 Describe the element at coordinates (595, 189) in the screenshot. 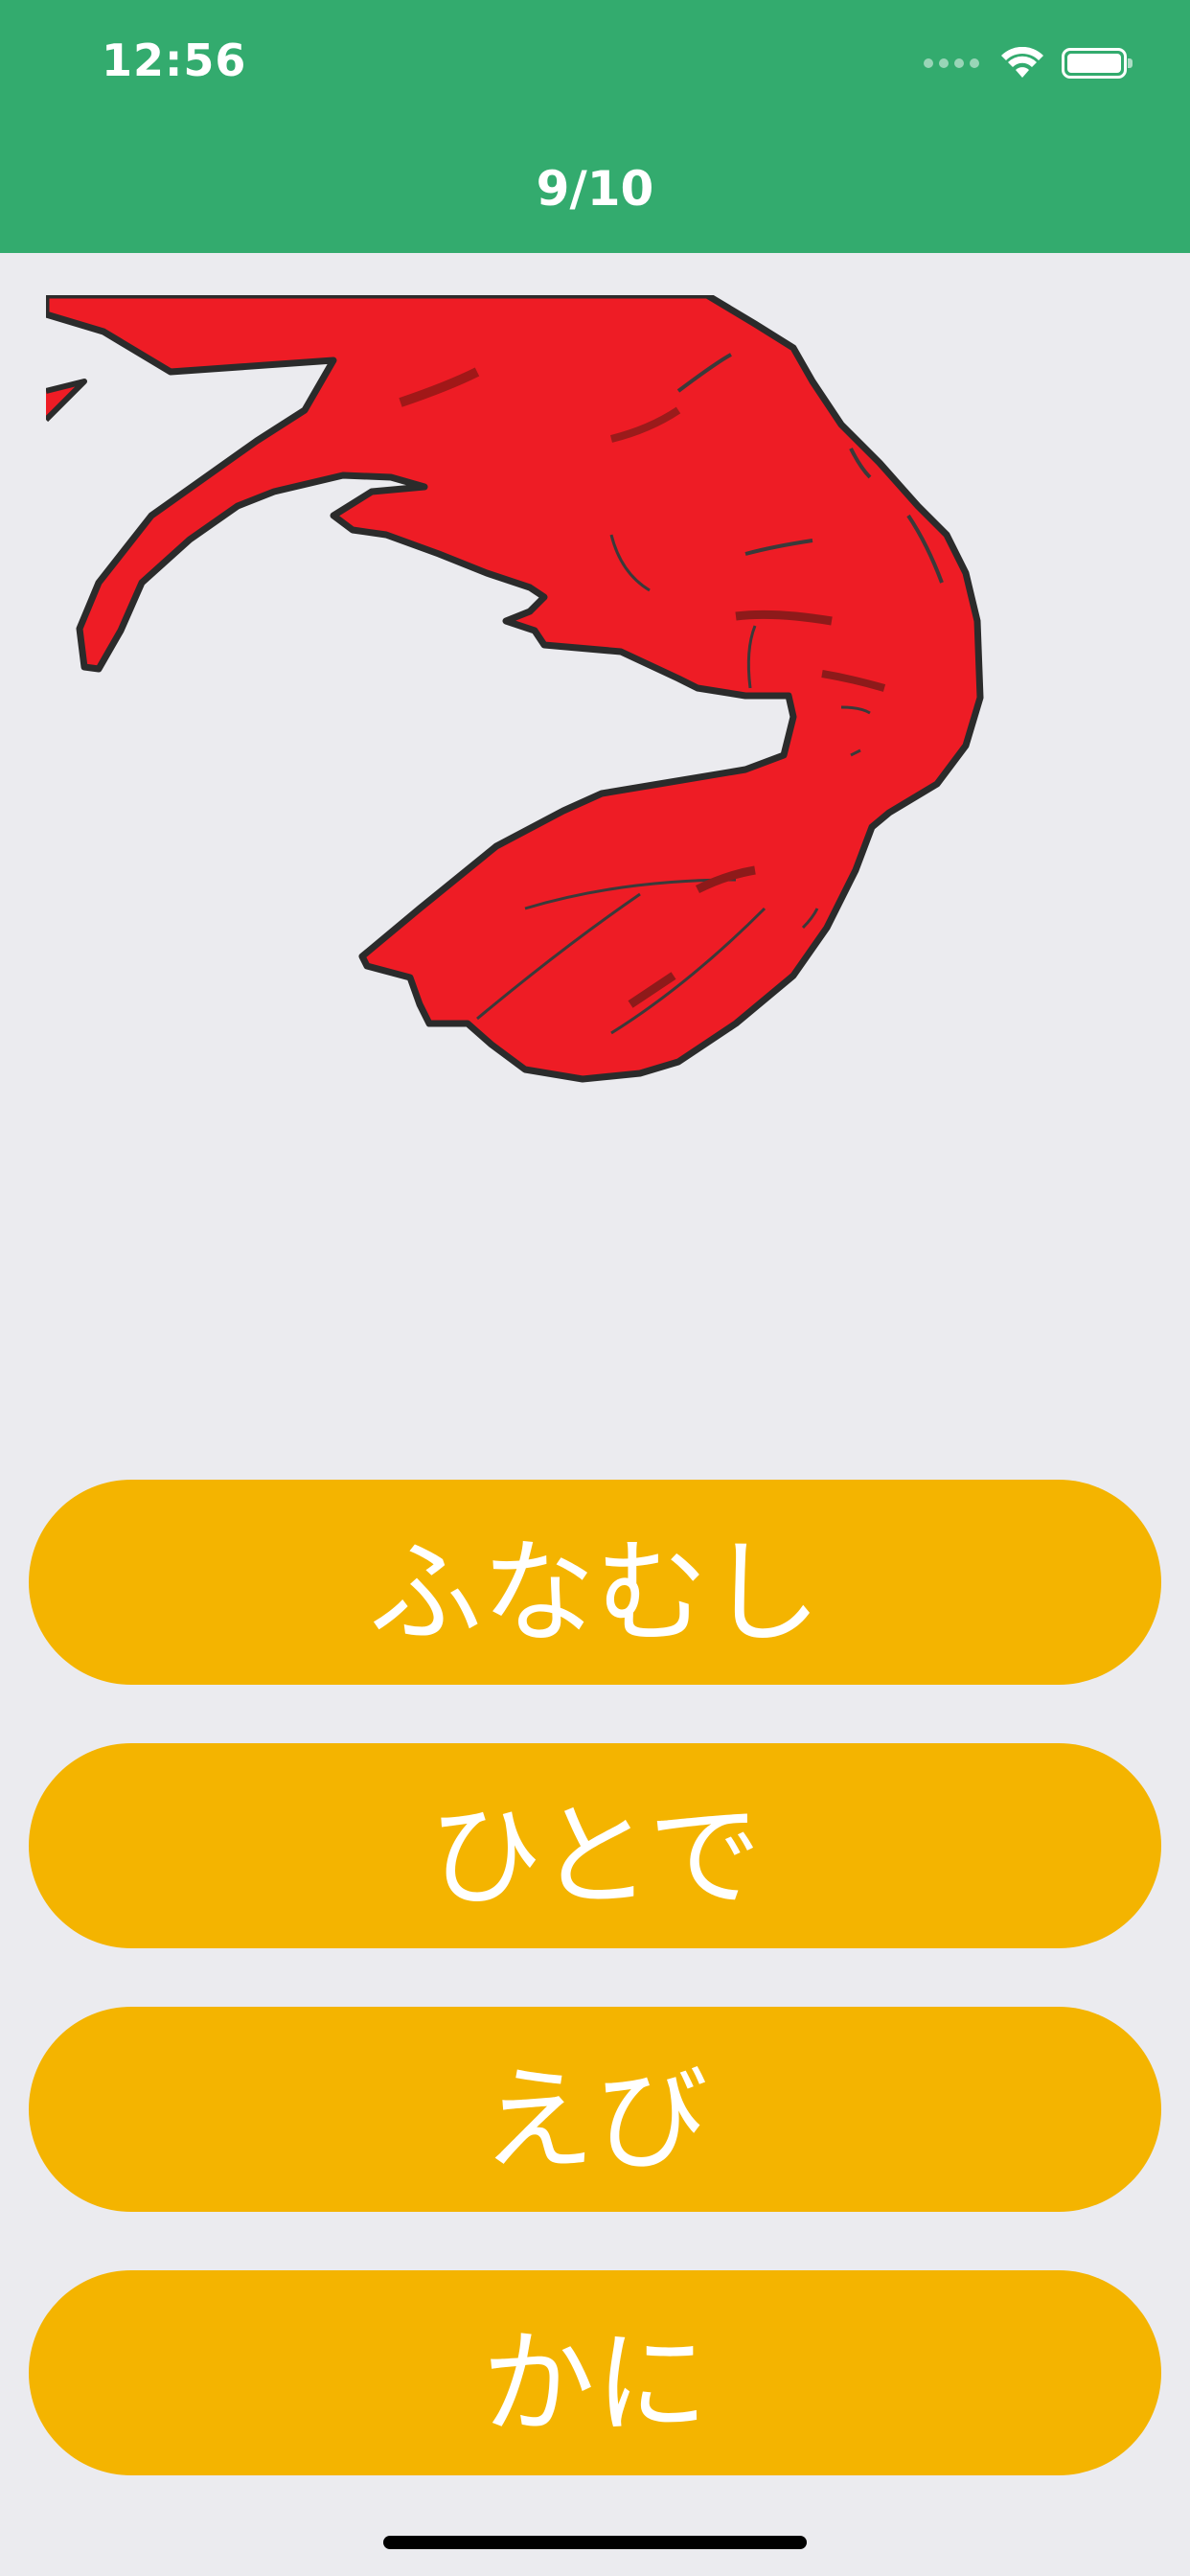

I see `question-progress: 9/10` at that location.